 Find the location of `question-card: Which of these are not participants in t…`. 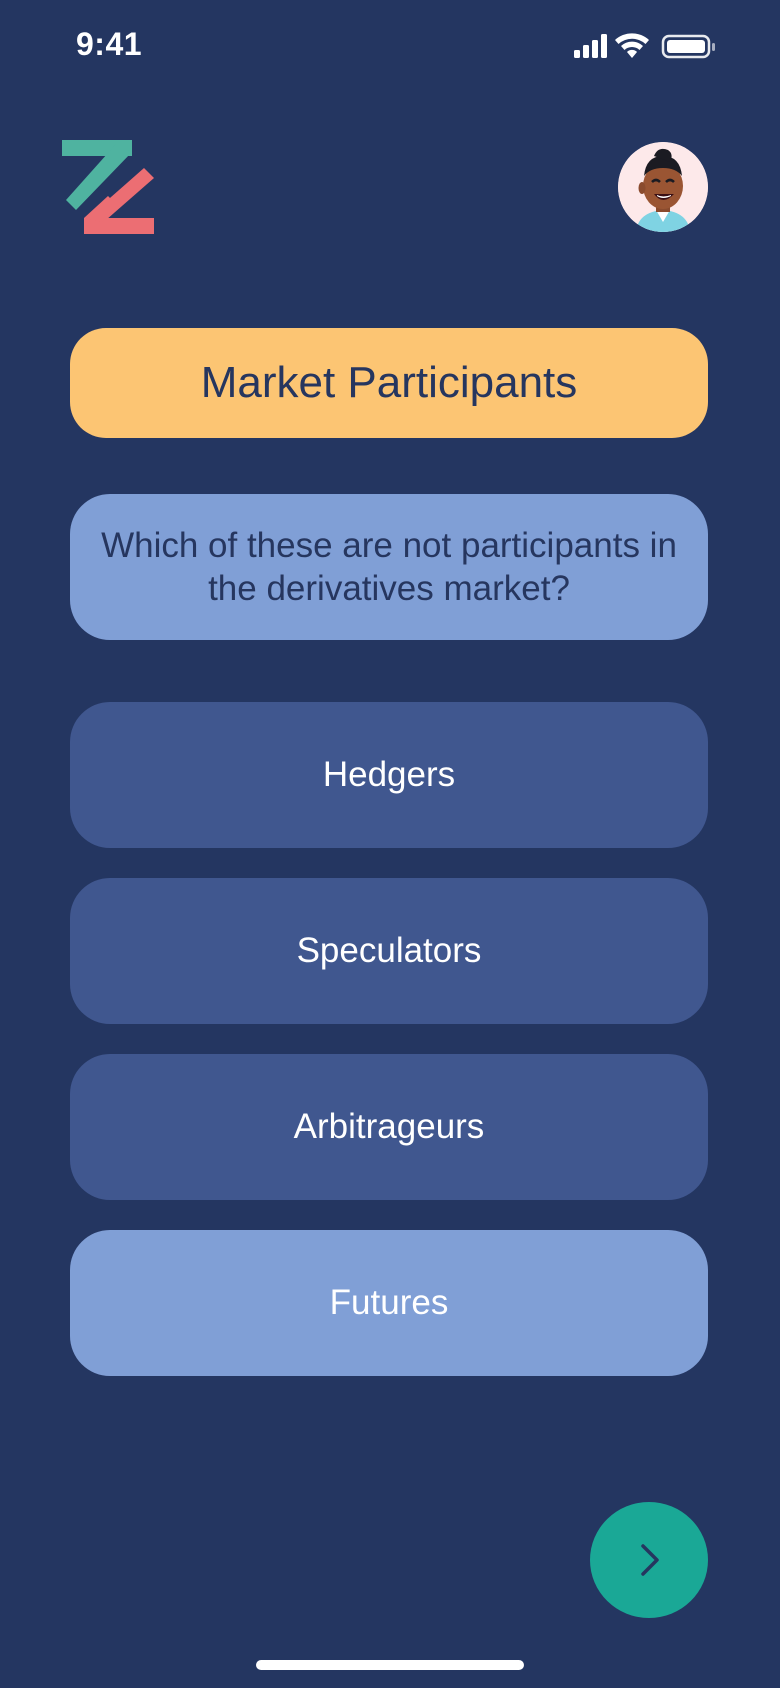

question-card: Which of these are not participants in t… is located at coordinates (389, 567).